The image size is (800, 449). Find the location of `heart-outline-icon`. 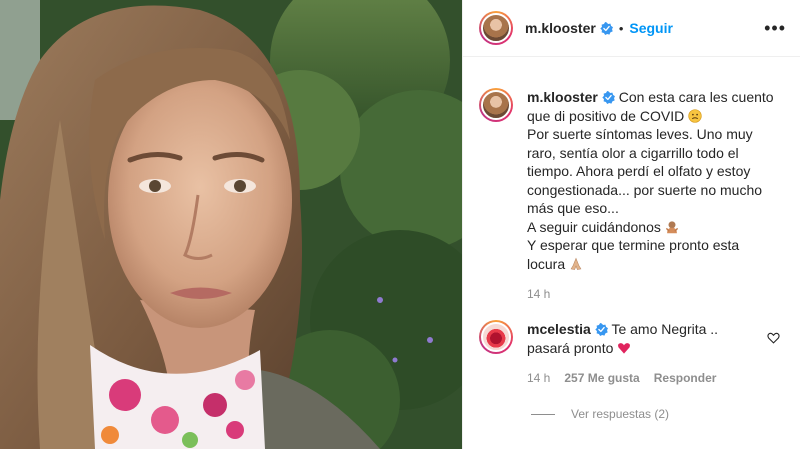

heart-outline-icon is located at coordinates (773, 338).